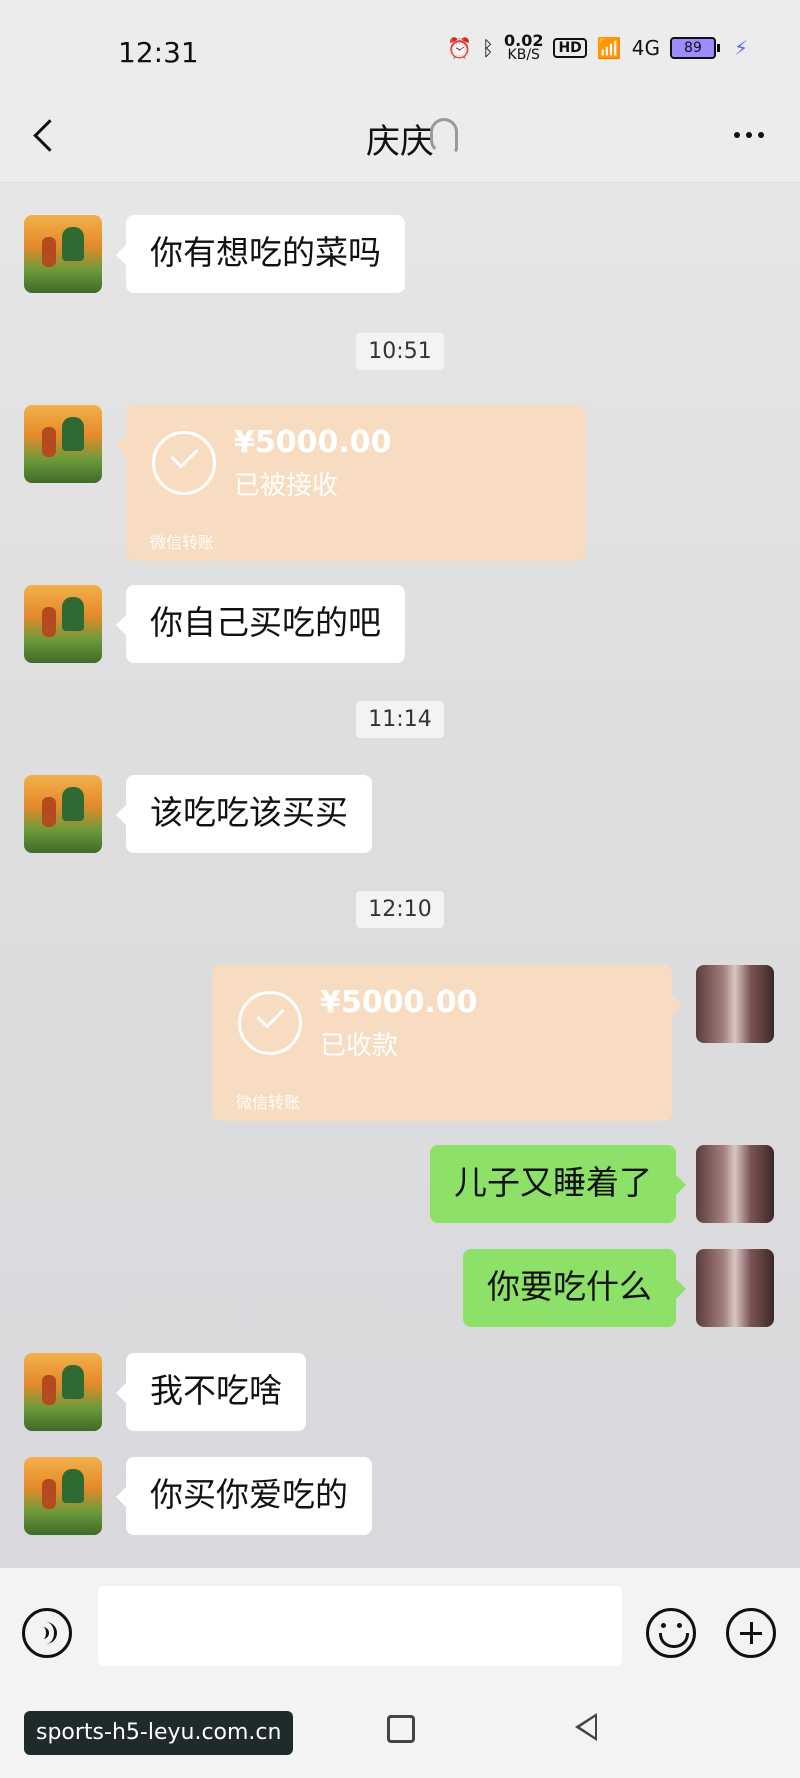  I want to click on hd-badge: HD, so click(570, 48).